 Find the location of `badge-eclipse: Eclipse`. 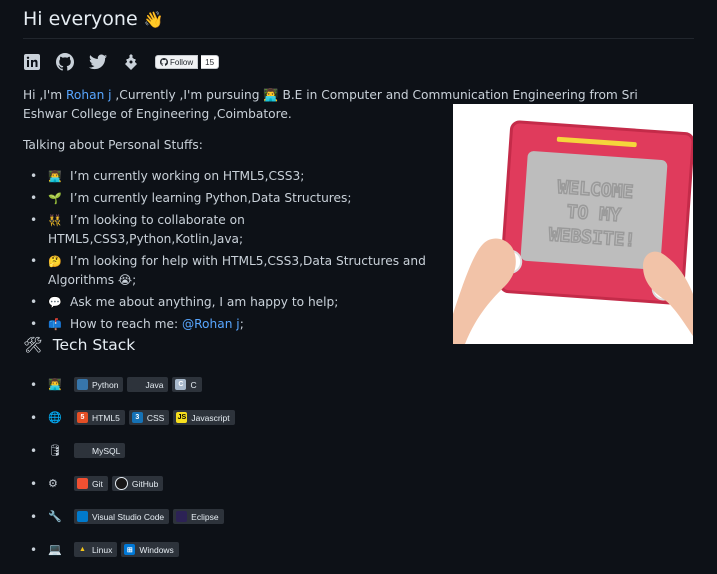

badge-eclipse: Eclipse is located at coordinates (198, 516).